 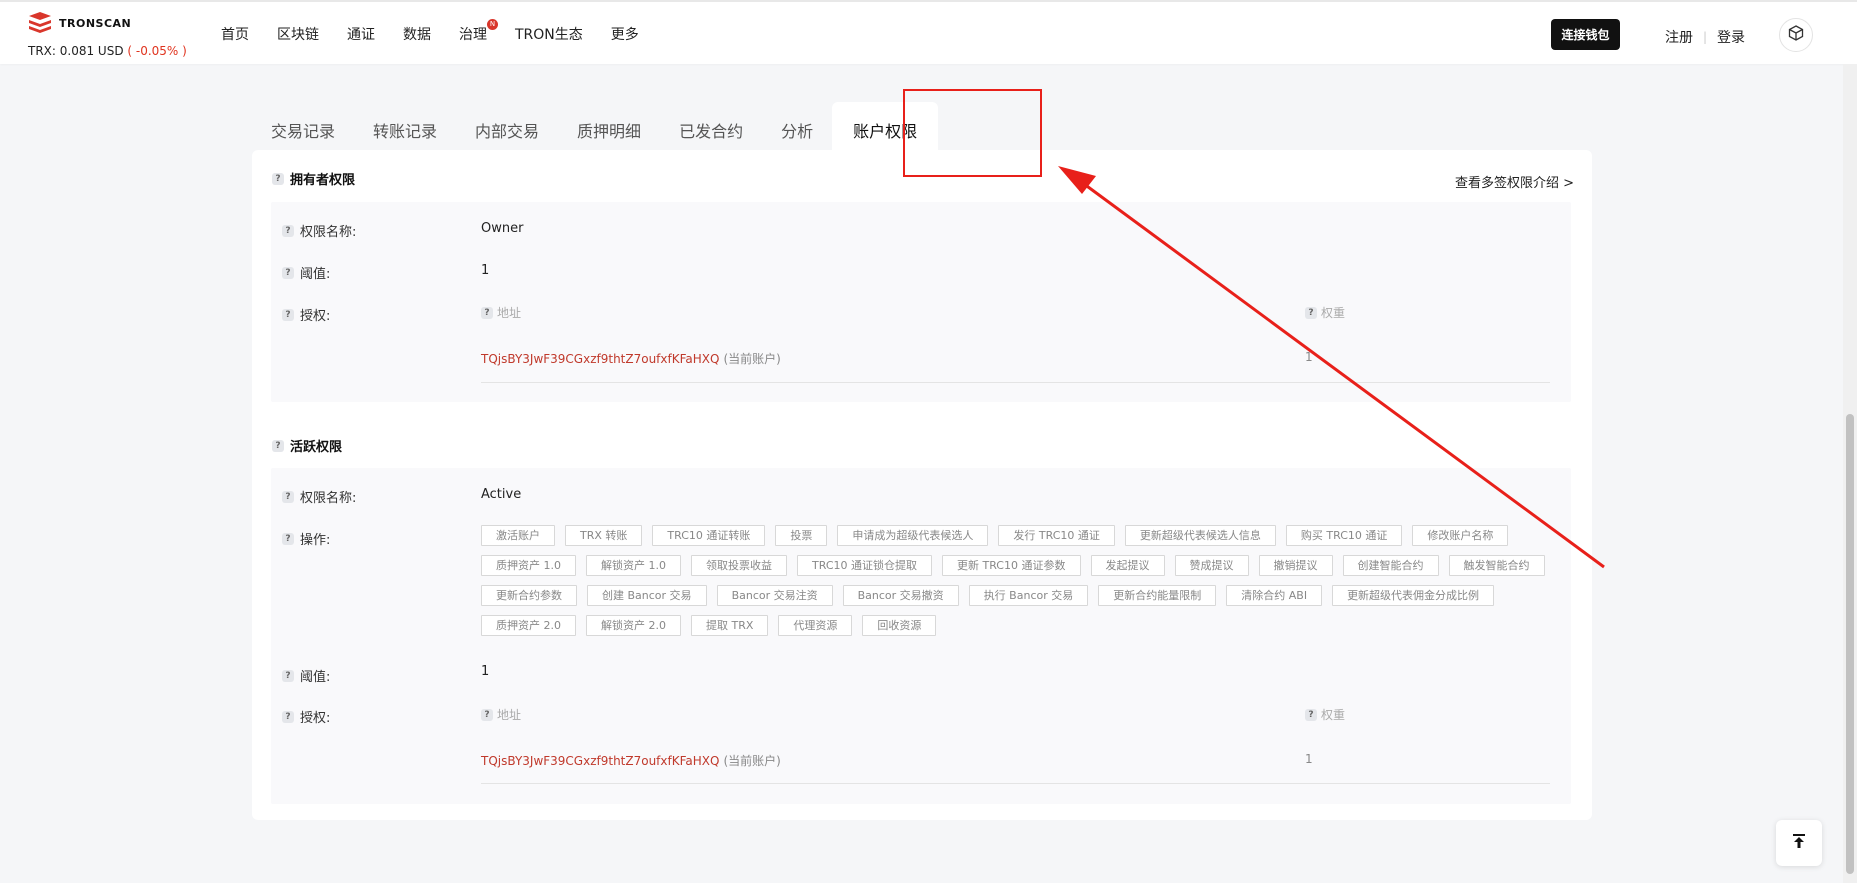 I want to click on operation-tag: 更新合约参数, so click(x=529, y=595).